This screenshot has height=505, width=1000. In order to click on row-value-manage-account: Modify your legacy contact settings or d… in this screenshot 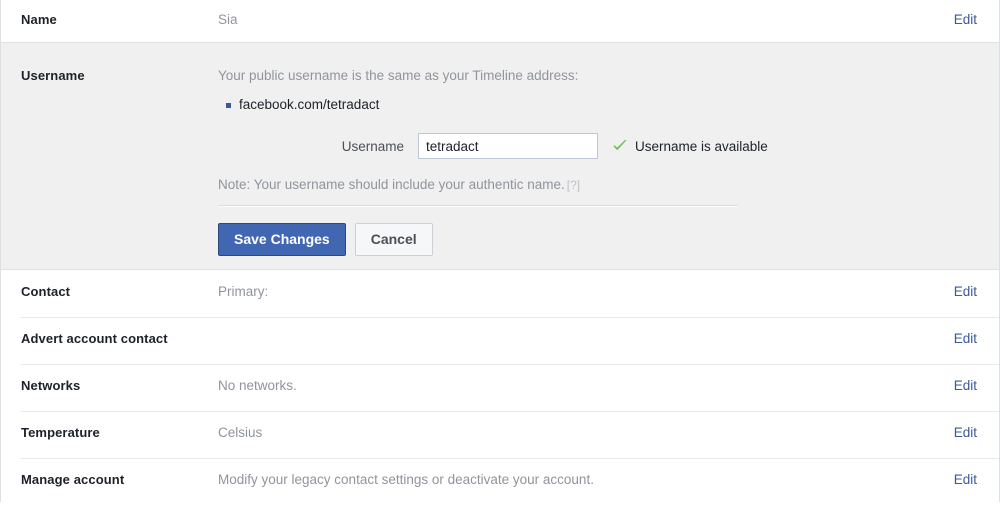, I will do `click(406, 479)`.